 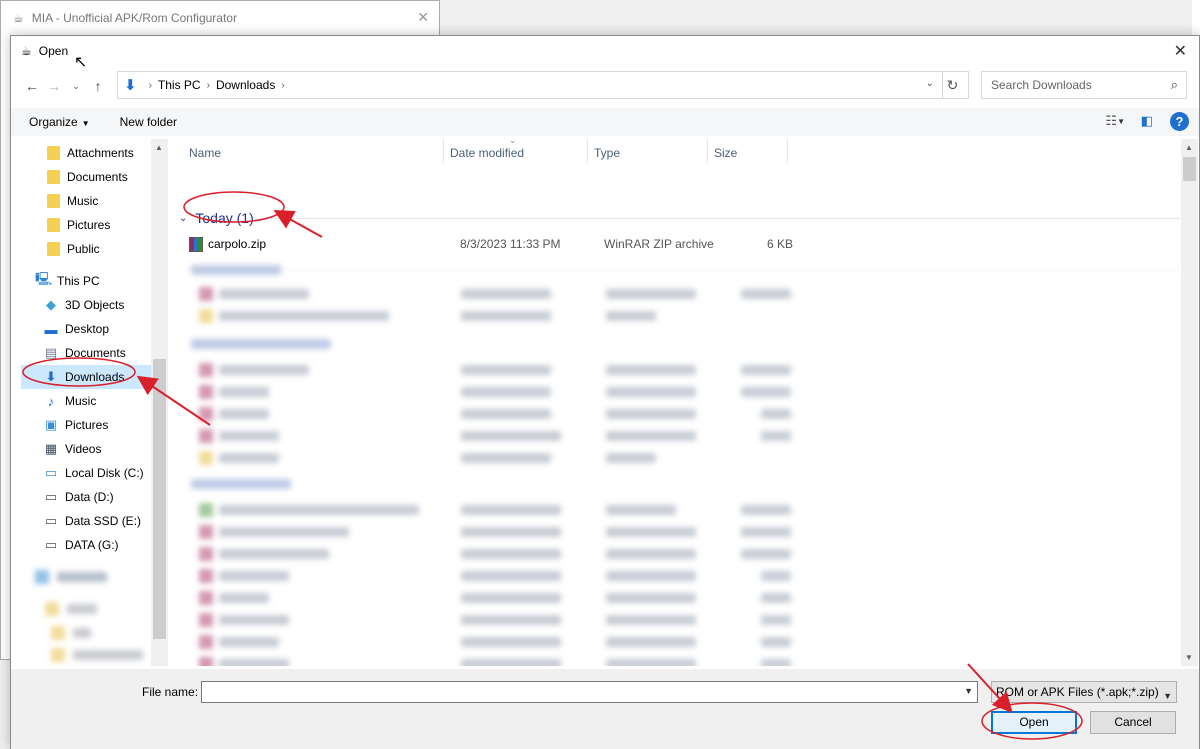 What do you see at coordinates (510, 244) in the screenshot?
I see `file-date: 8/3/2023 11:33 PM` at bounding box center [510, 244].